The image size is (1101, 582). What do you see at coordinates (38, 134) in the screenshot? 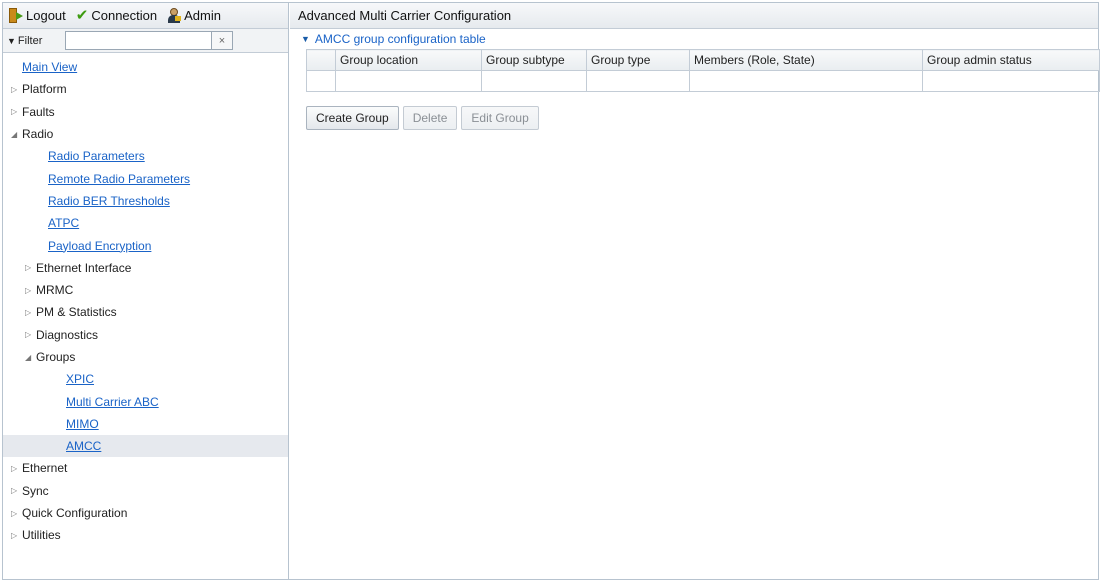
I see `tree-item-label: Radio` at bounding box center [38, 134].